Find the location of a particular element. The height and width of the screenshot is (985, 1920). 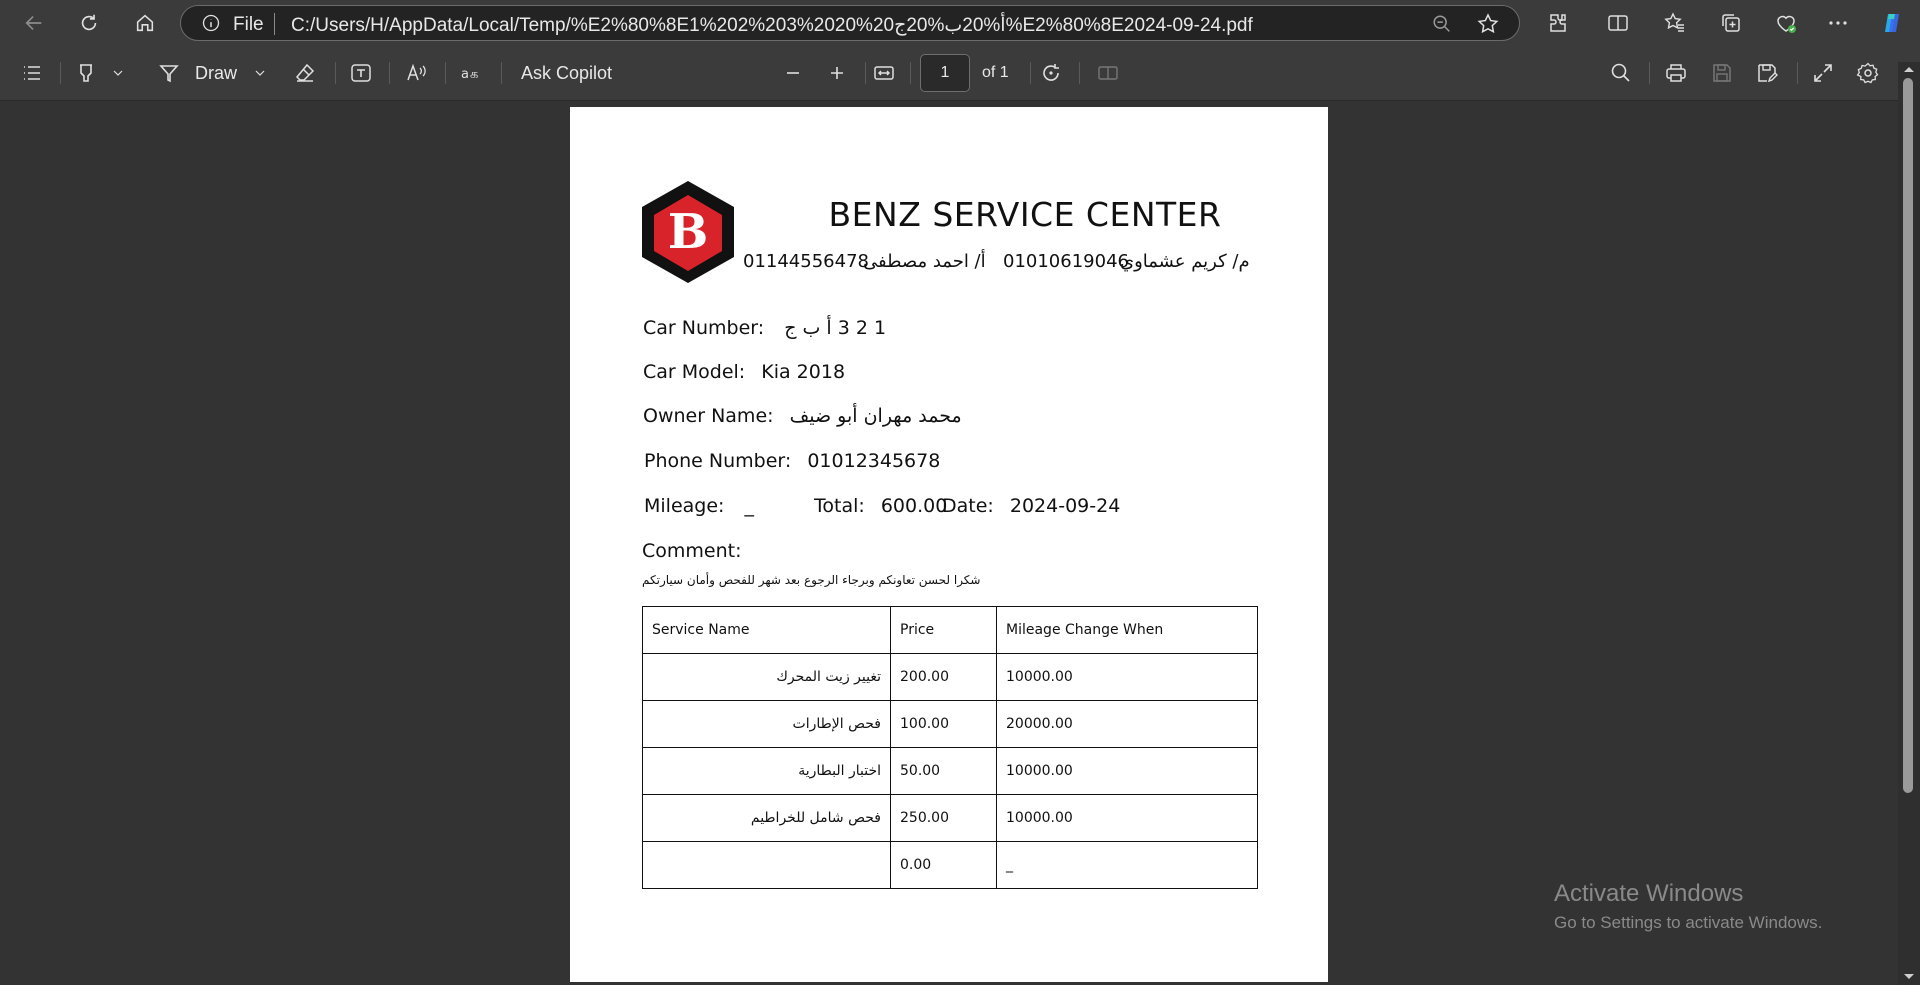

more-button is located at coordinates (1838, 23).